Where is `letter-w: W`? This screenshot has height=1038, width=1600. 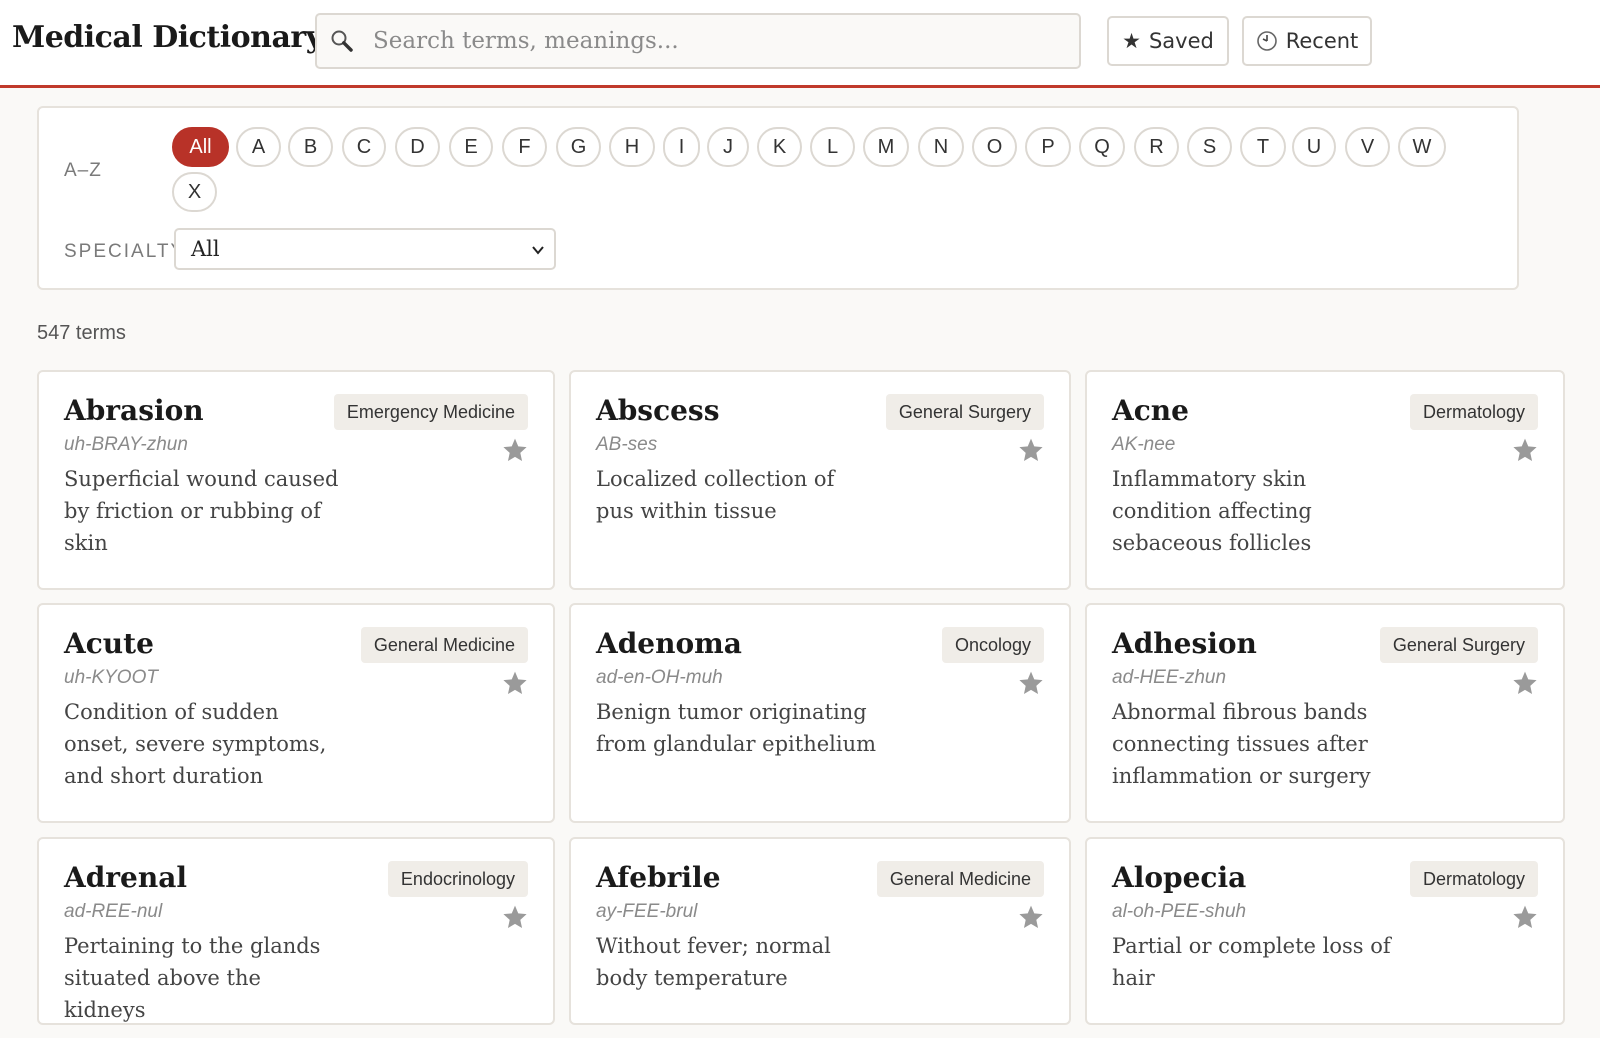 letter-w: W is located at coordinates (1422, 147).